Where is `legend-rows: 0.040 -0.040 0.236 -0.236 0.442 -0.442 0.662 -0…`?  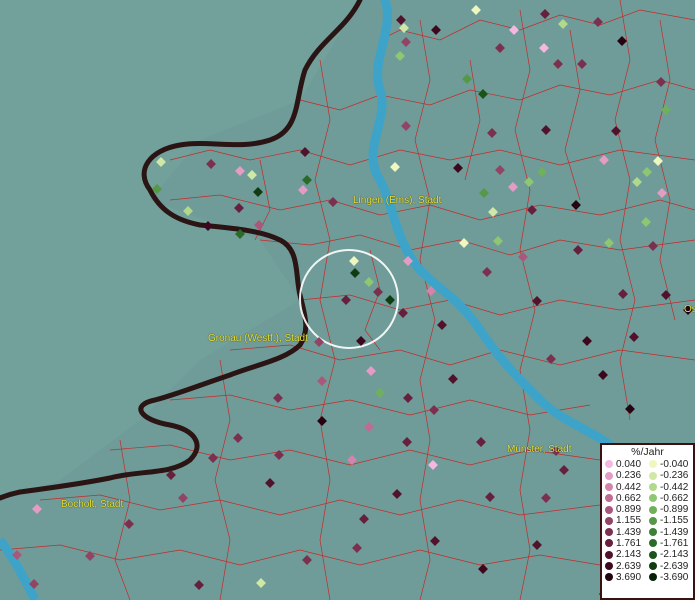 legend-rows: 0.040 -0.040 0.236 -0.236 0.442 -0.442 0.662 -0… is located at coordinates (647, 521).